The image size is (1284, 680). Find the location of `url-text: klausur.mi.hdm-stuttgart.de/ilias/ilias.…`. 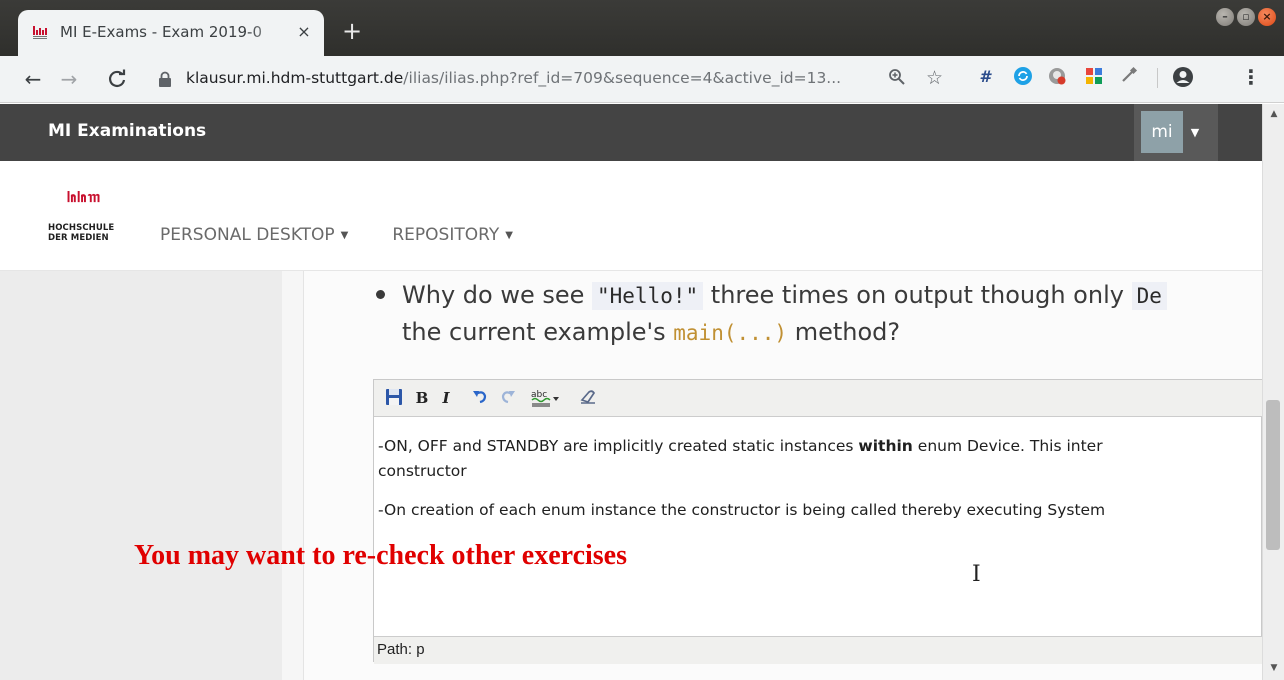

url-text: klausur.mi.hdm-stuttgart.de/ilias/ilias.… is located at coordinates (536, 79).